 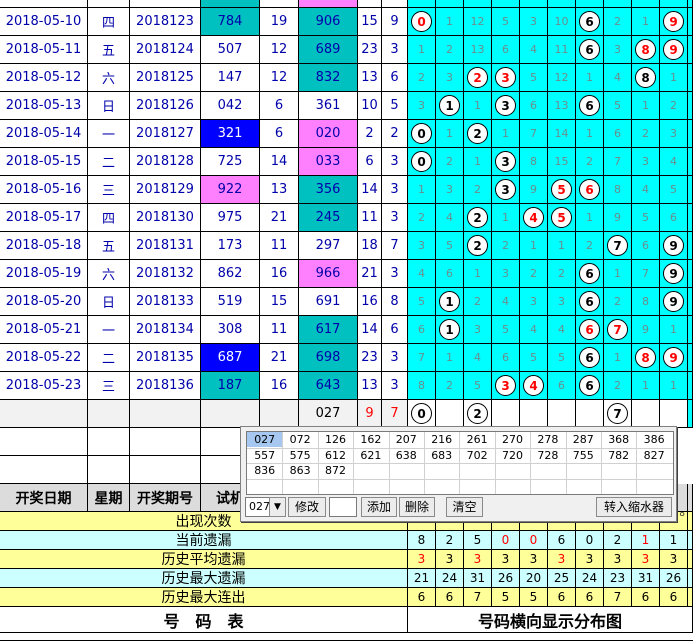 I want to click on miss-count: 13, so click(x=477, y=49).